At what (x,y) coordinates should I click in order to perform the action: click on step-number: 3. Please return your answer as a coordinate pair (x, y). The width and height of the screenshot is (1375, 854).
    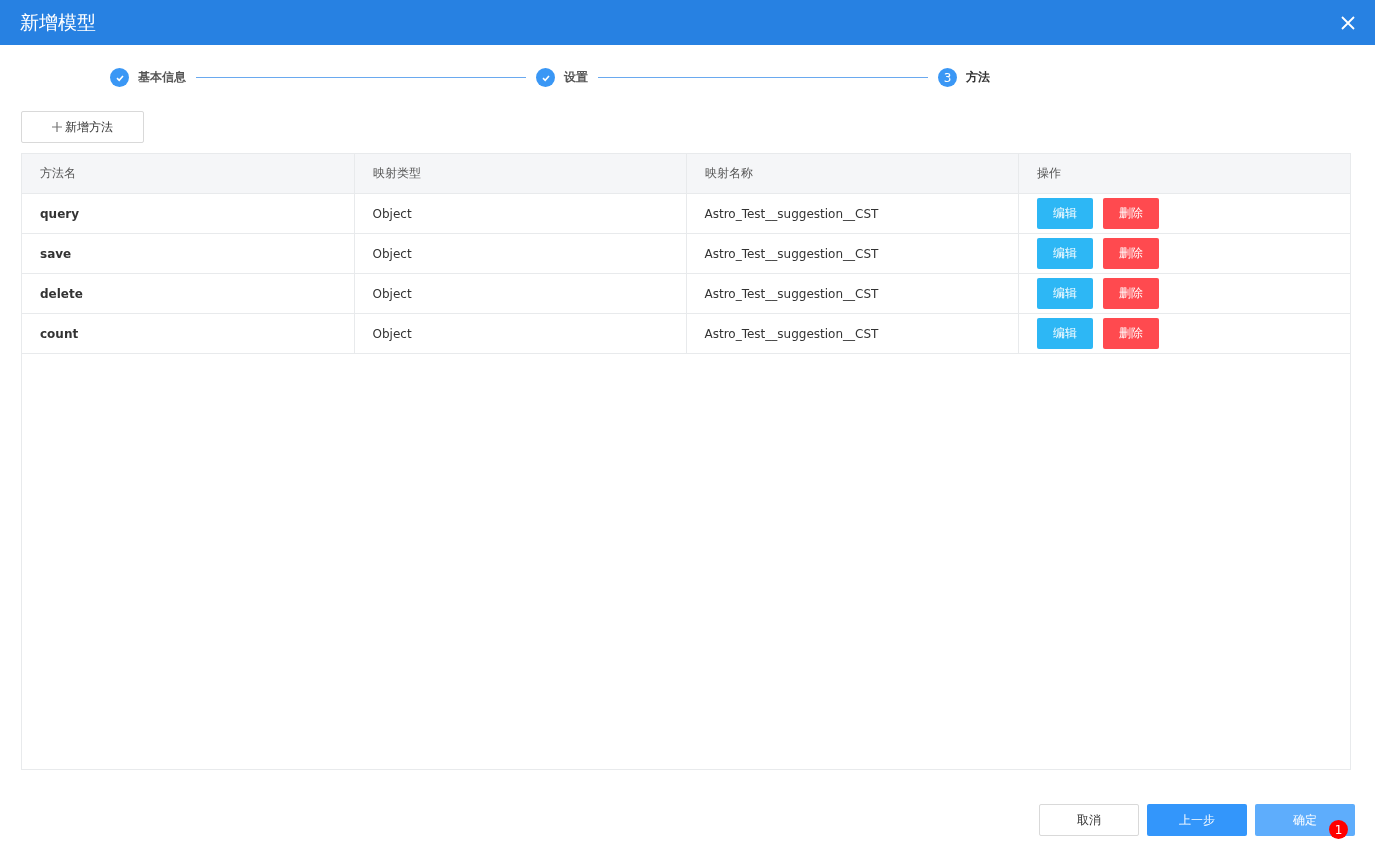
    Looking at the image, I should click on (947, 77).